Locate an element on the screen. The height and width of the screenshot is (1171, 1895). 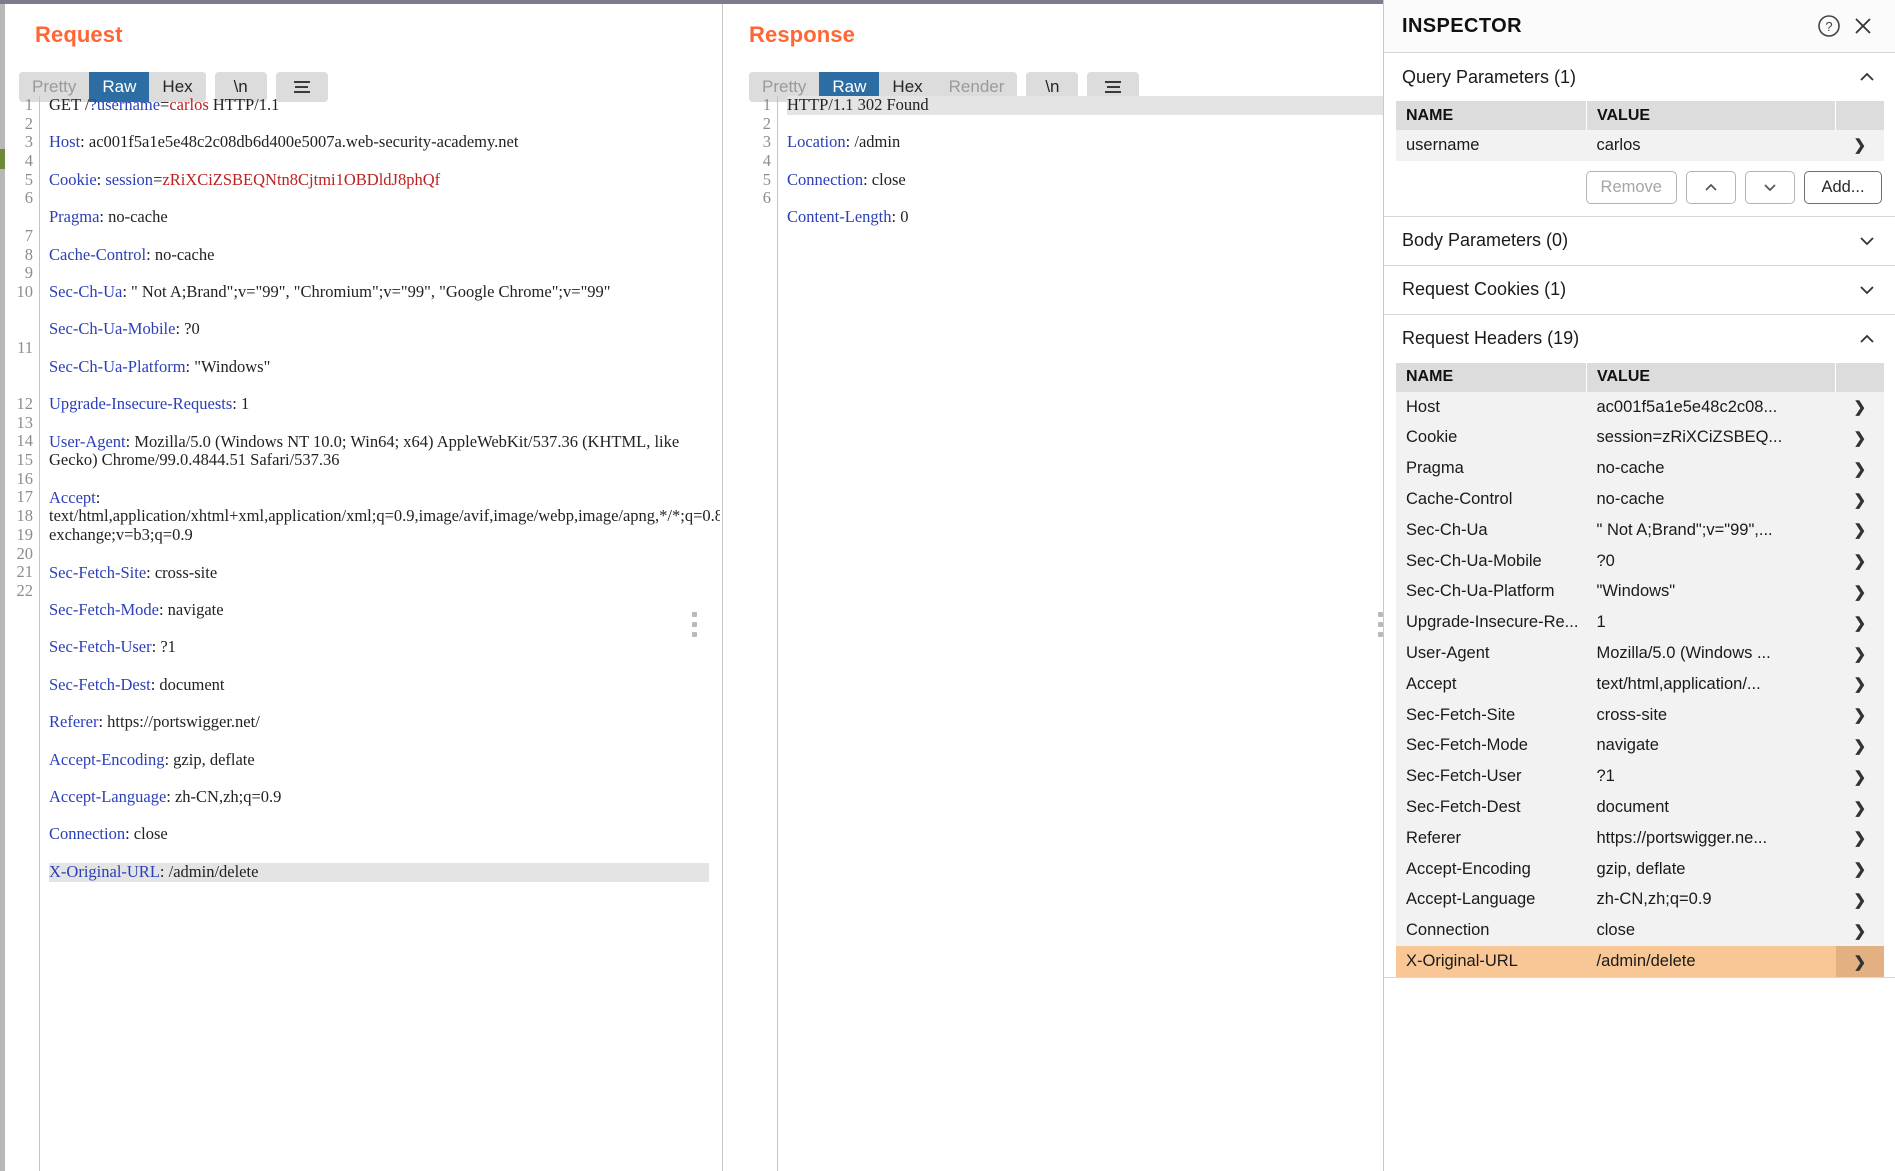
table-row: Host ac001f5a1e5e48c2c08... ❯ is located at coordinates (1640, 407).